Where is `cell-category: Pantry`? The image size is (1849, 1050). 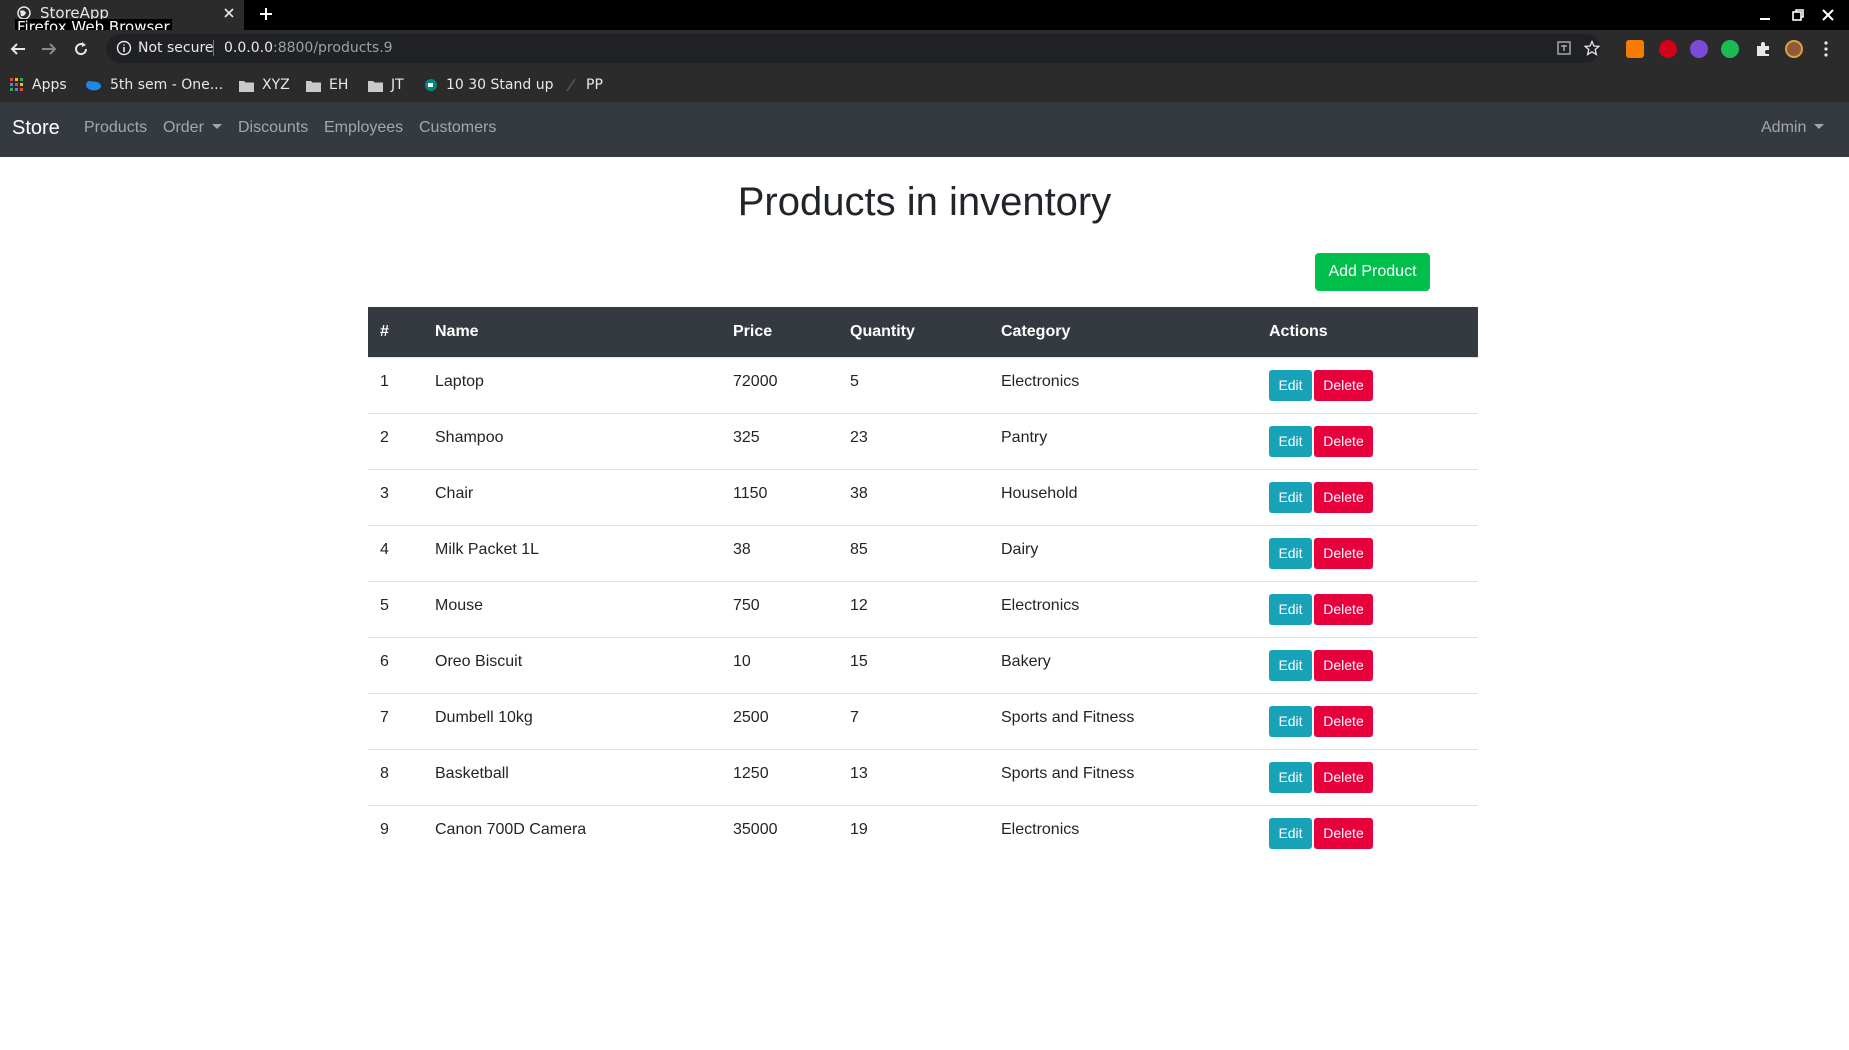
cell-category: Pantry is located at coordinates (1123, 440).